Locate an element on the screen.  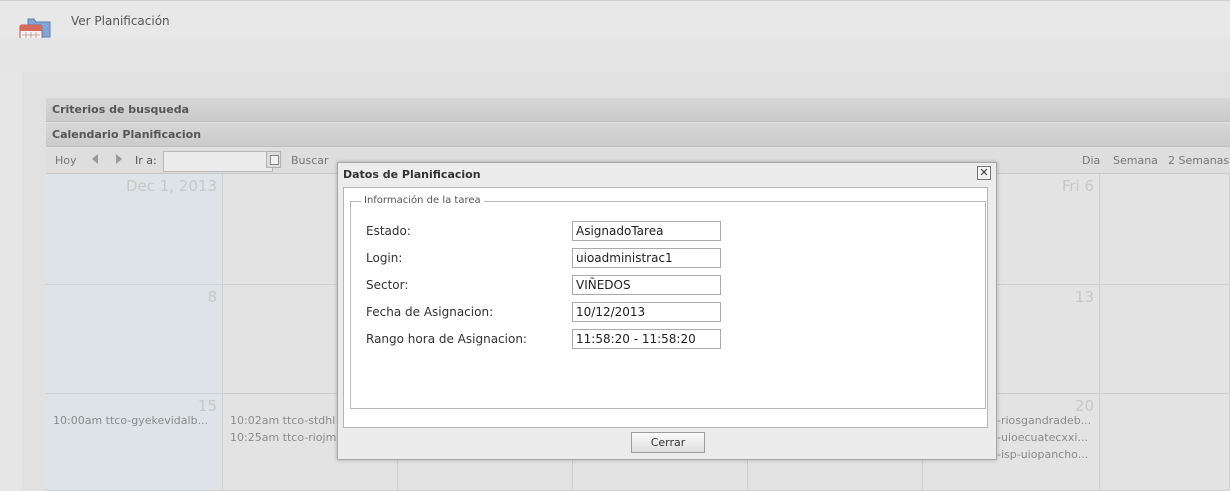
calendar-event: 10:02am ttco-stdhl is located at coordinates (282, 420).